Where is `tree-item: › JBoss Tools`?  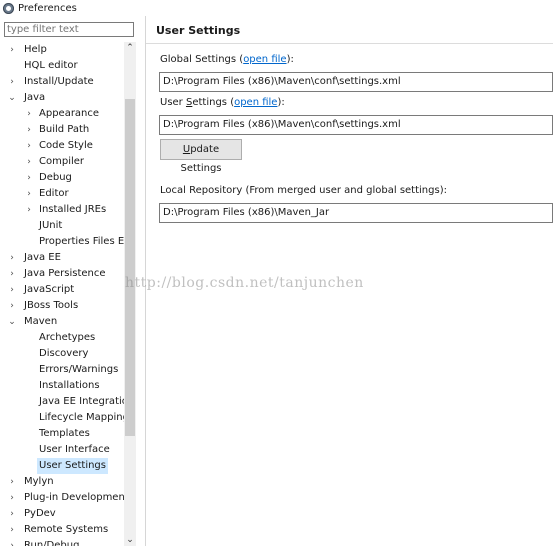 tree-item: › JBoss Tools is located at coordinates (62, 306).